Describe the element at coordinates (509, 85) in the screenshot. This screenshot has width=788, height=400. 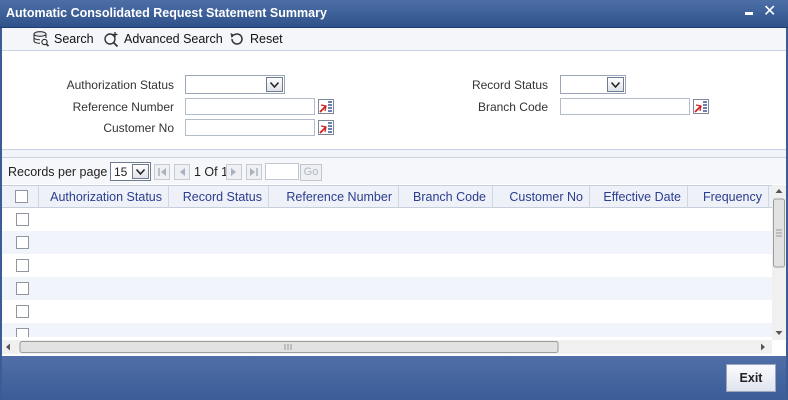
I see `record-status-label: Record Status` at that location.